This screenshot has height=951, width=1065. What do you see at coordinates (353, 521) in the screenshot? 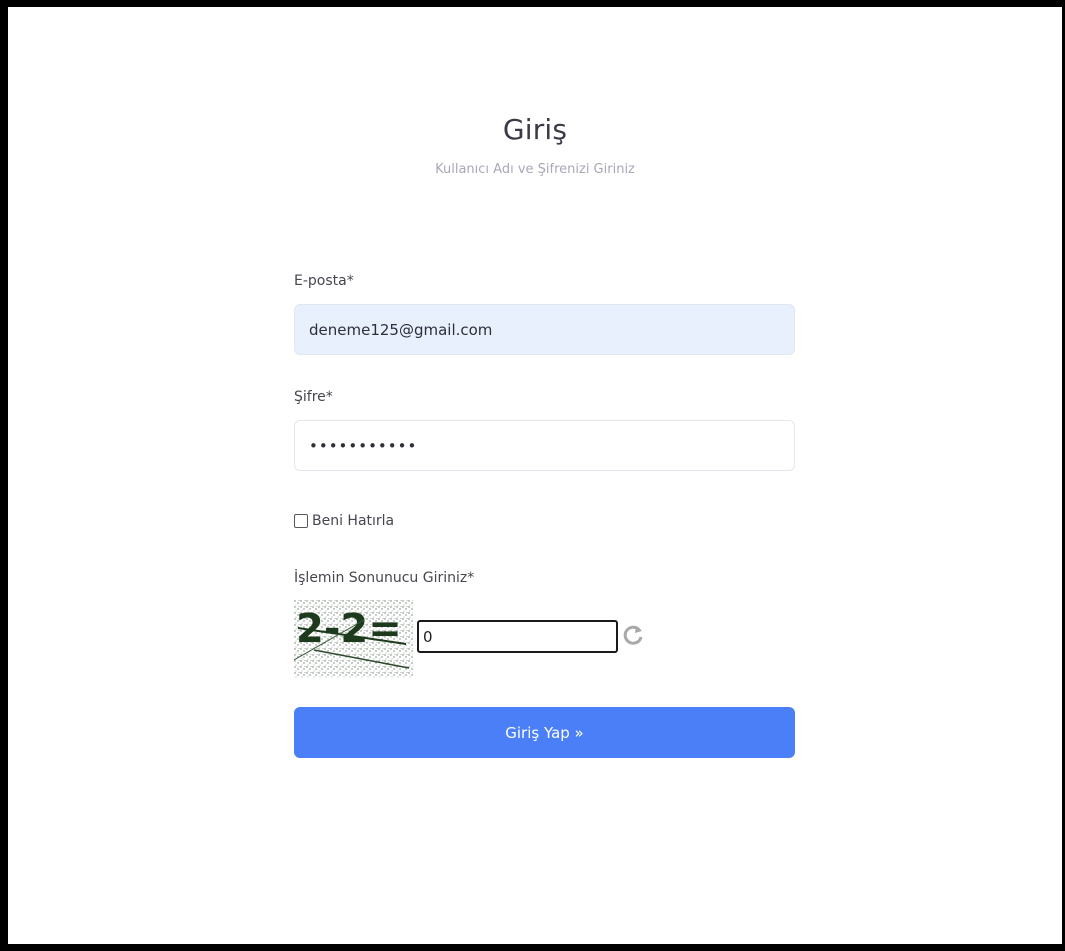
I see `remember-label: Beni Hatırla` at bounding box center [353, 521].